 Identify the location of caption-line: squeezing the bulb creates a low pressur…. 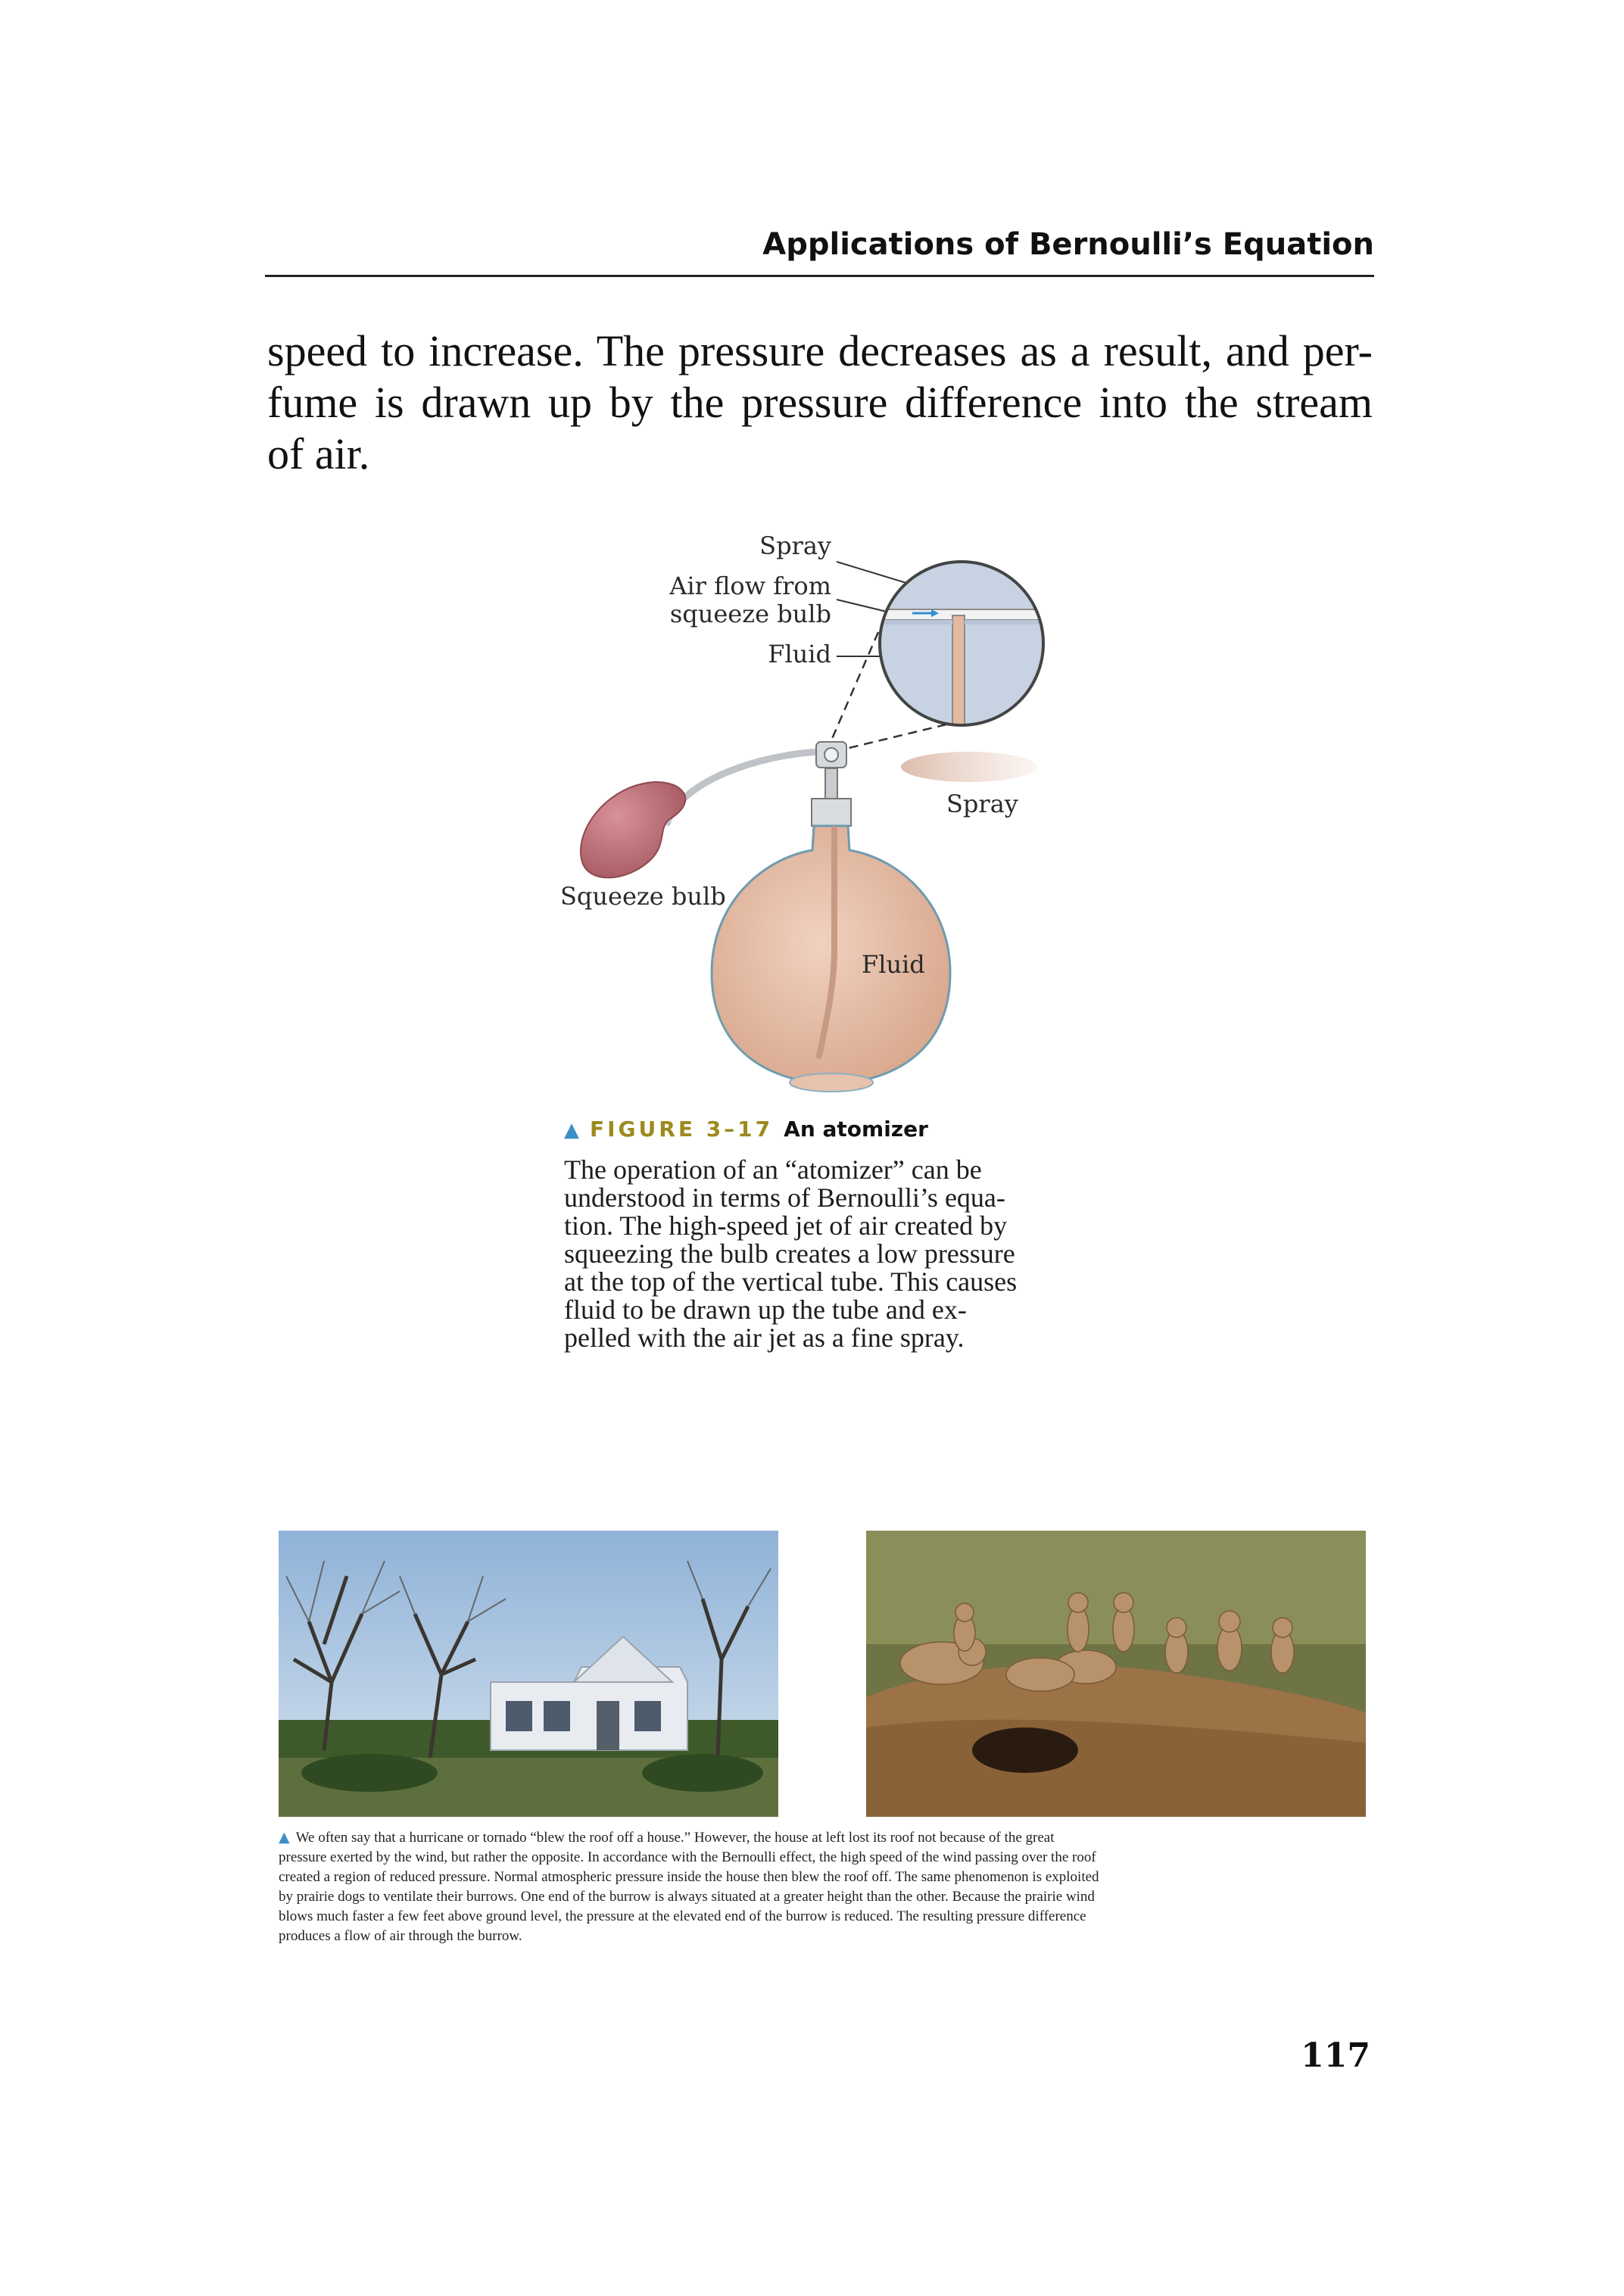
(789, 1253).